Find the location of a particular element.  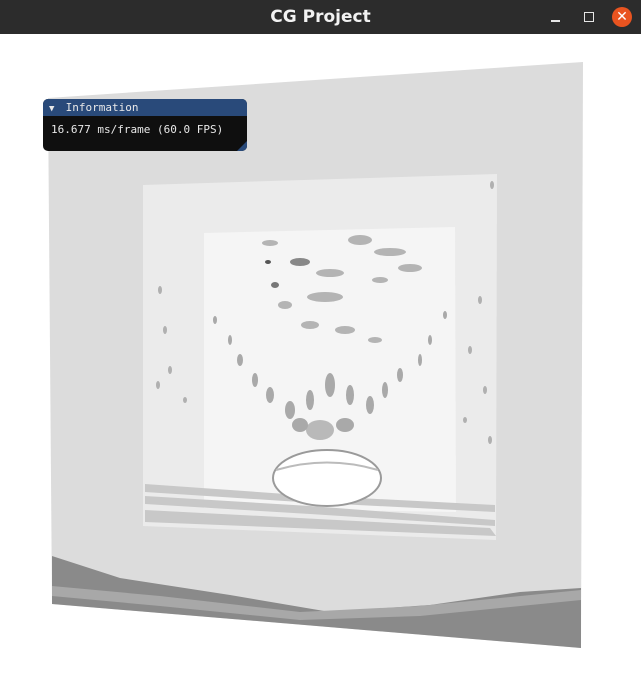

maximize-button is located at coordinates (589, 17).